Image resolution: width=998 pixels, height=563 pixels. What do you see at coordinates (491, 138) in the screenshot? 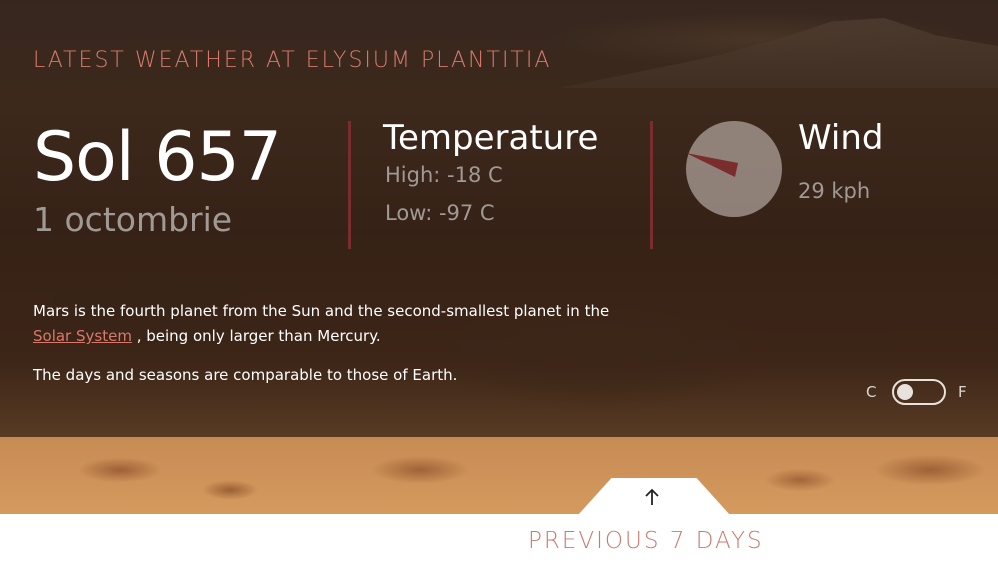
I see `temperature-title: Temperature` at bounding box center [491, 138].